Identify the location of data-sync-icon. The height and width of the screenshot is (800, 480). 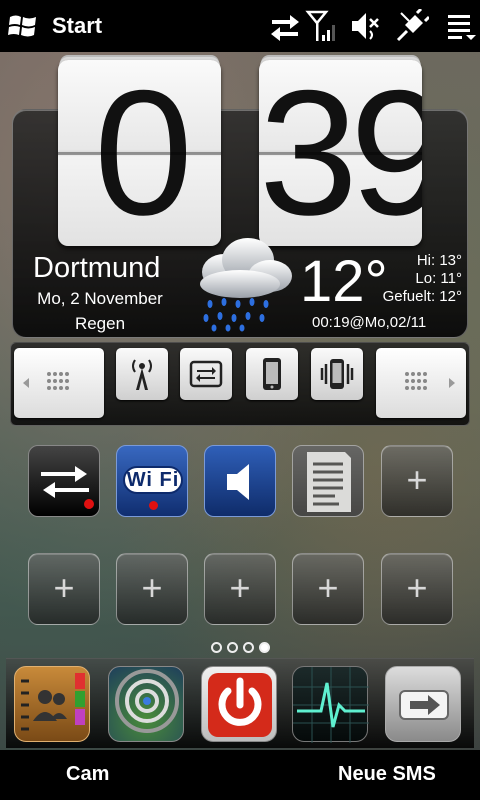
(285, 26).